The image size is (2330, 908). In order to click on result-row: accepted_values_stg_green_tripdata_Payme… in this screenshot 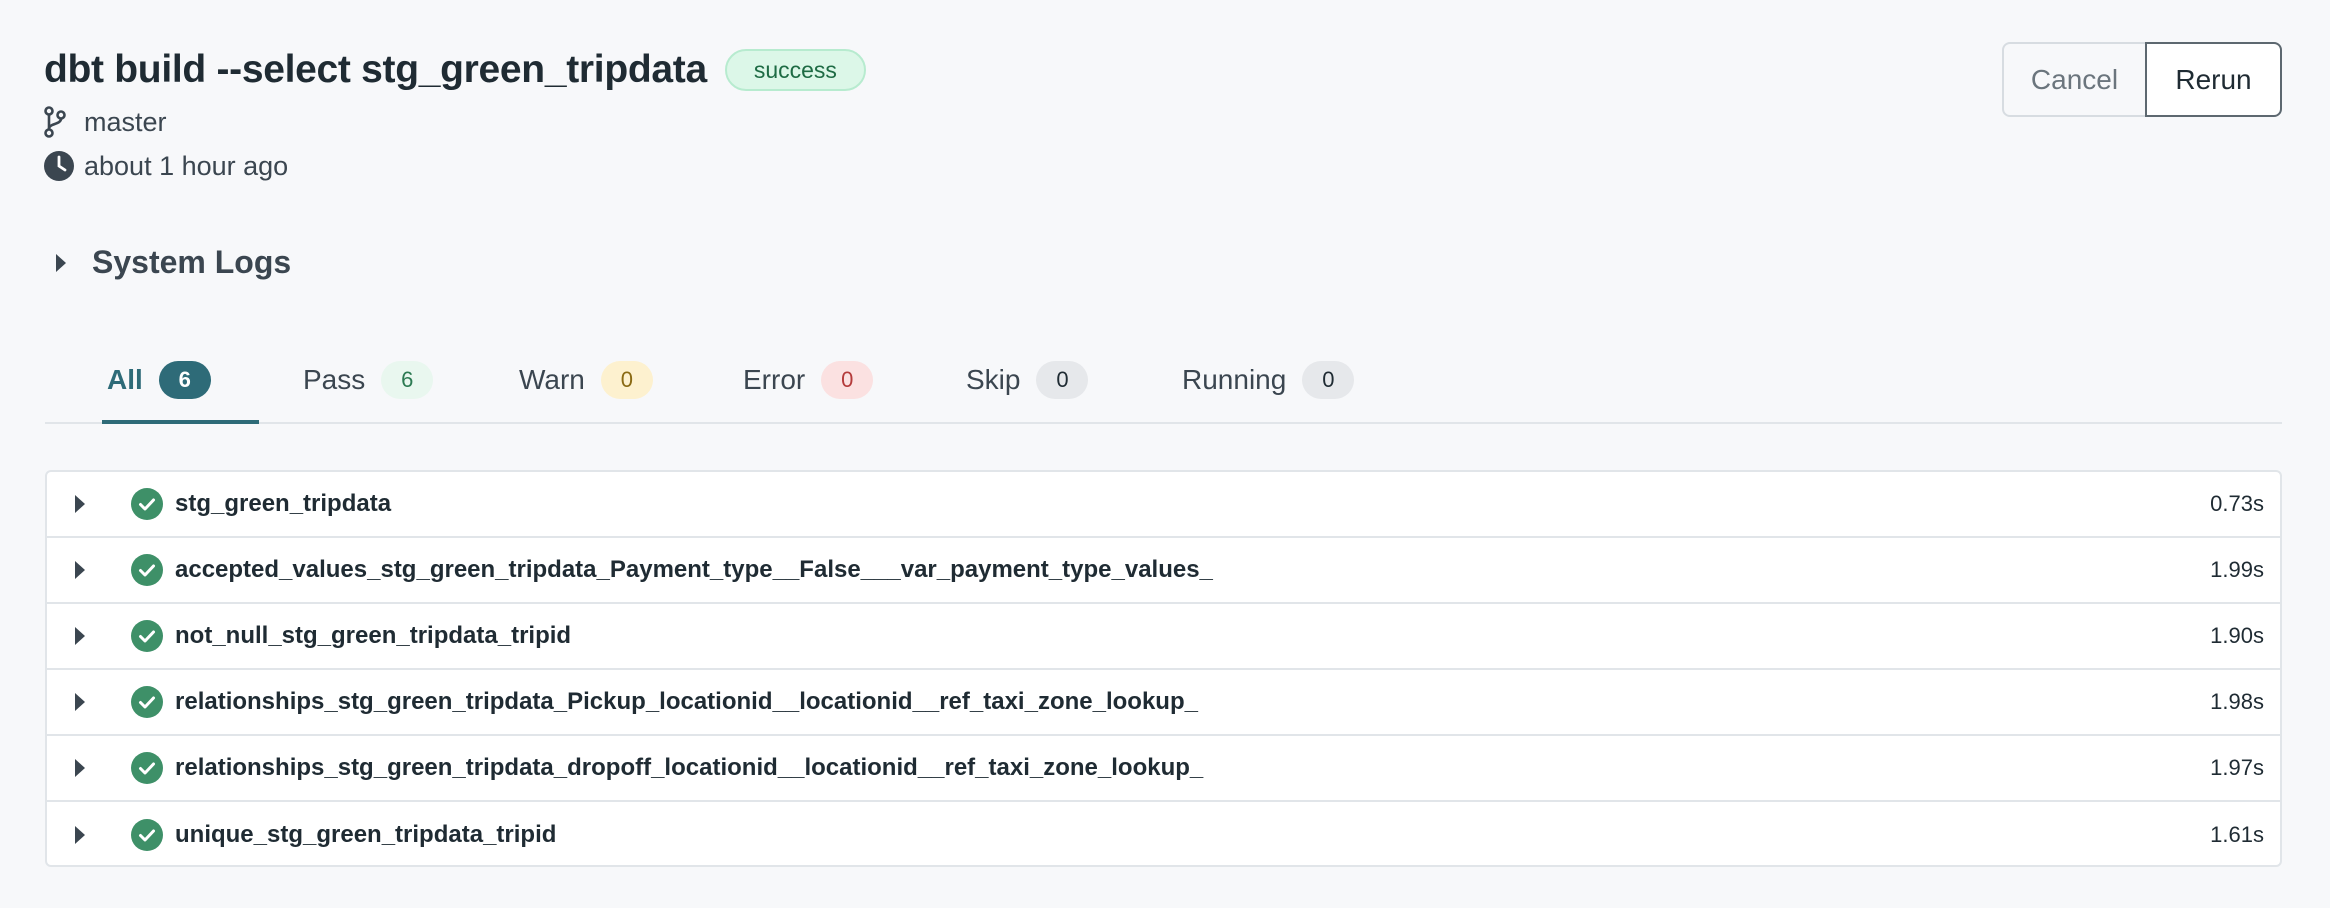, I will do `click(1163, 571)`.